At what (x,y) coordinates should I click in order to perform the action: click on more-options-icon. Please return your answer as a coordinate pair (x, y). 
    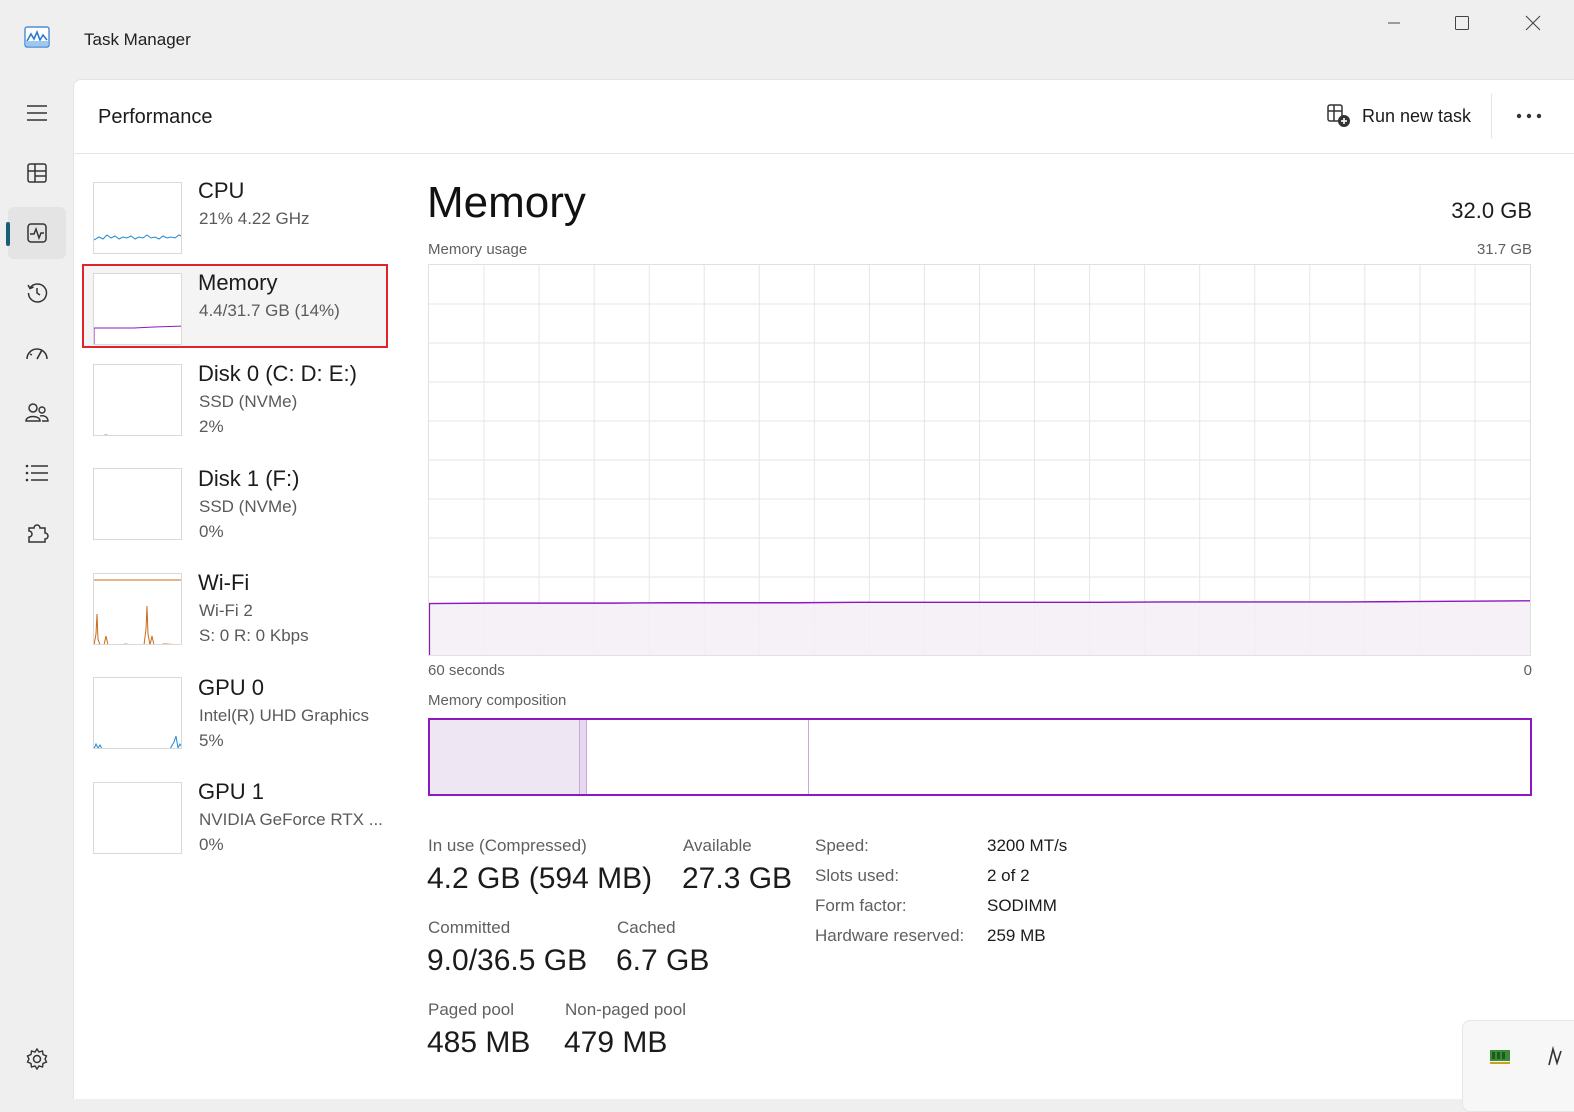
    Looking at the image, I should click on (1529, 116).